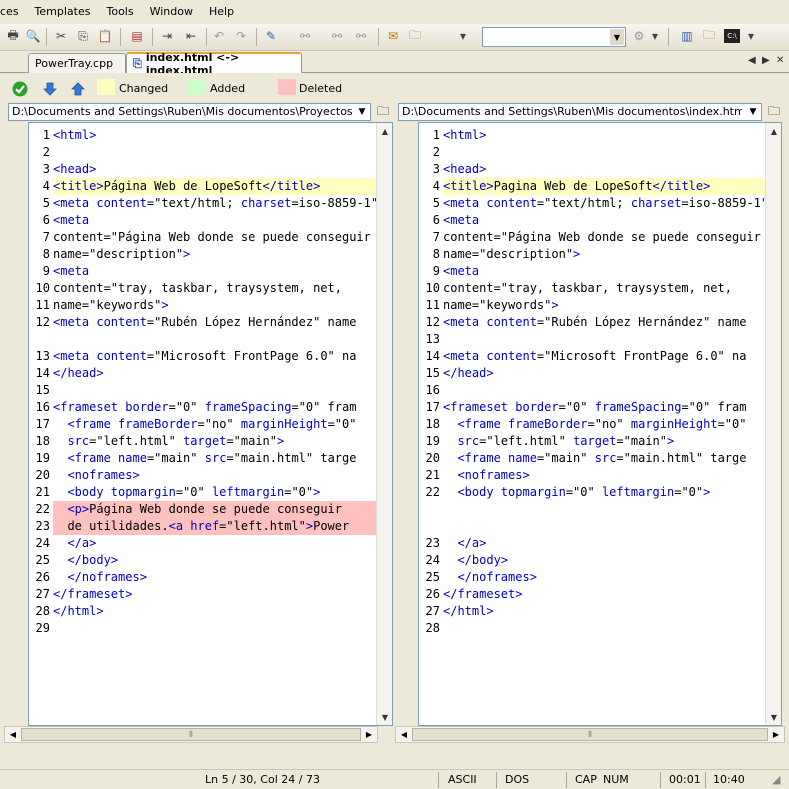  I want to click on accept-check-icon, so click(20, 89).